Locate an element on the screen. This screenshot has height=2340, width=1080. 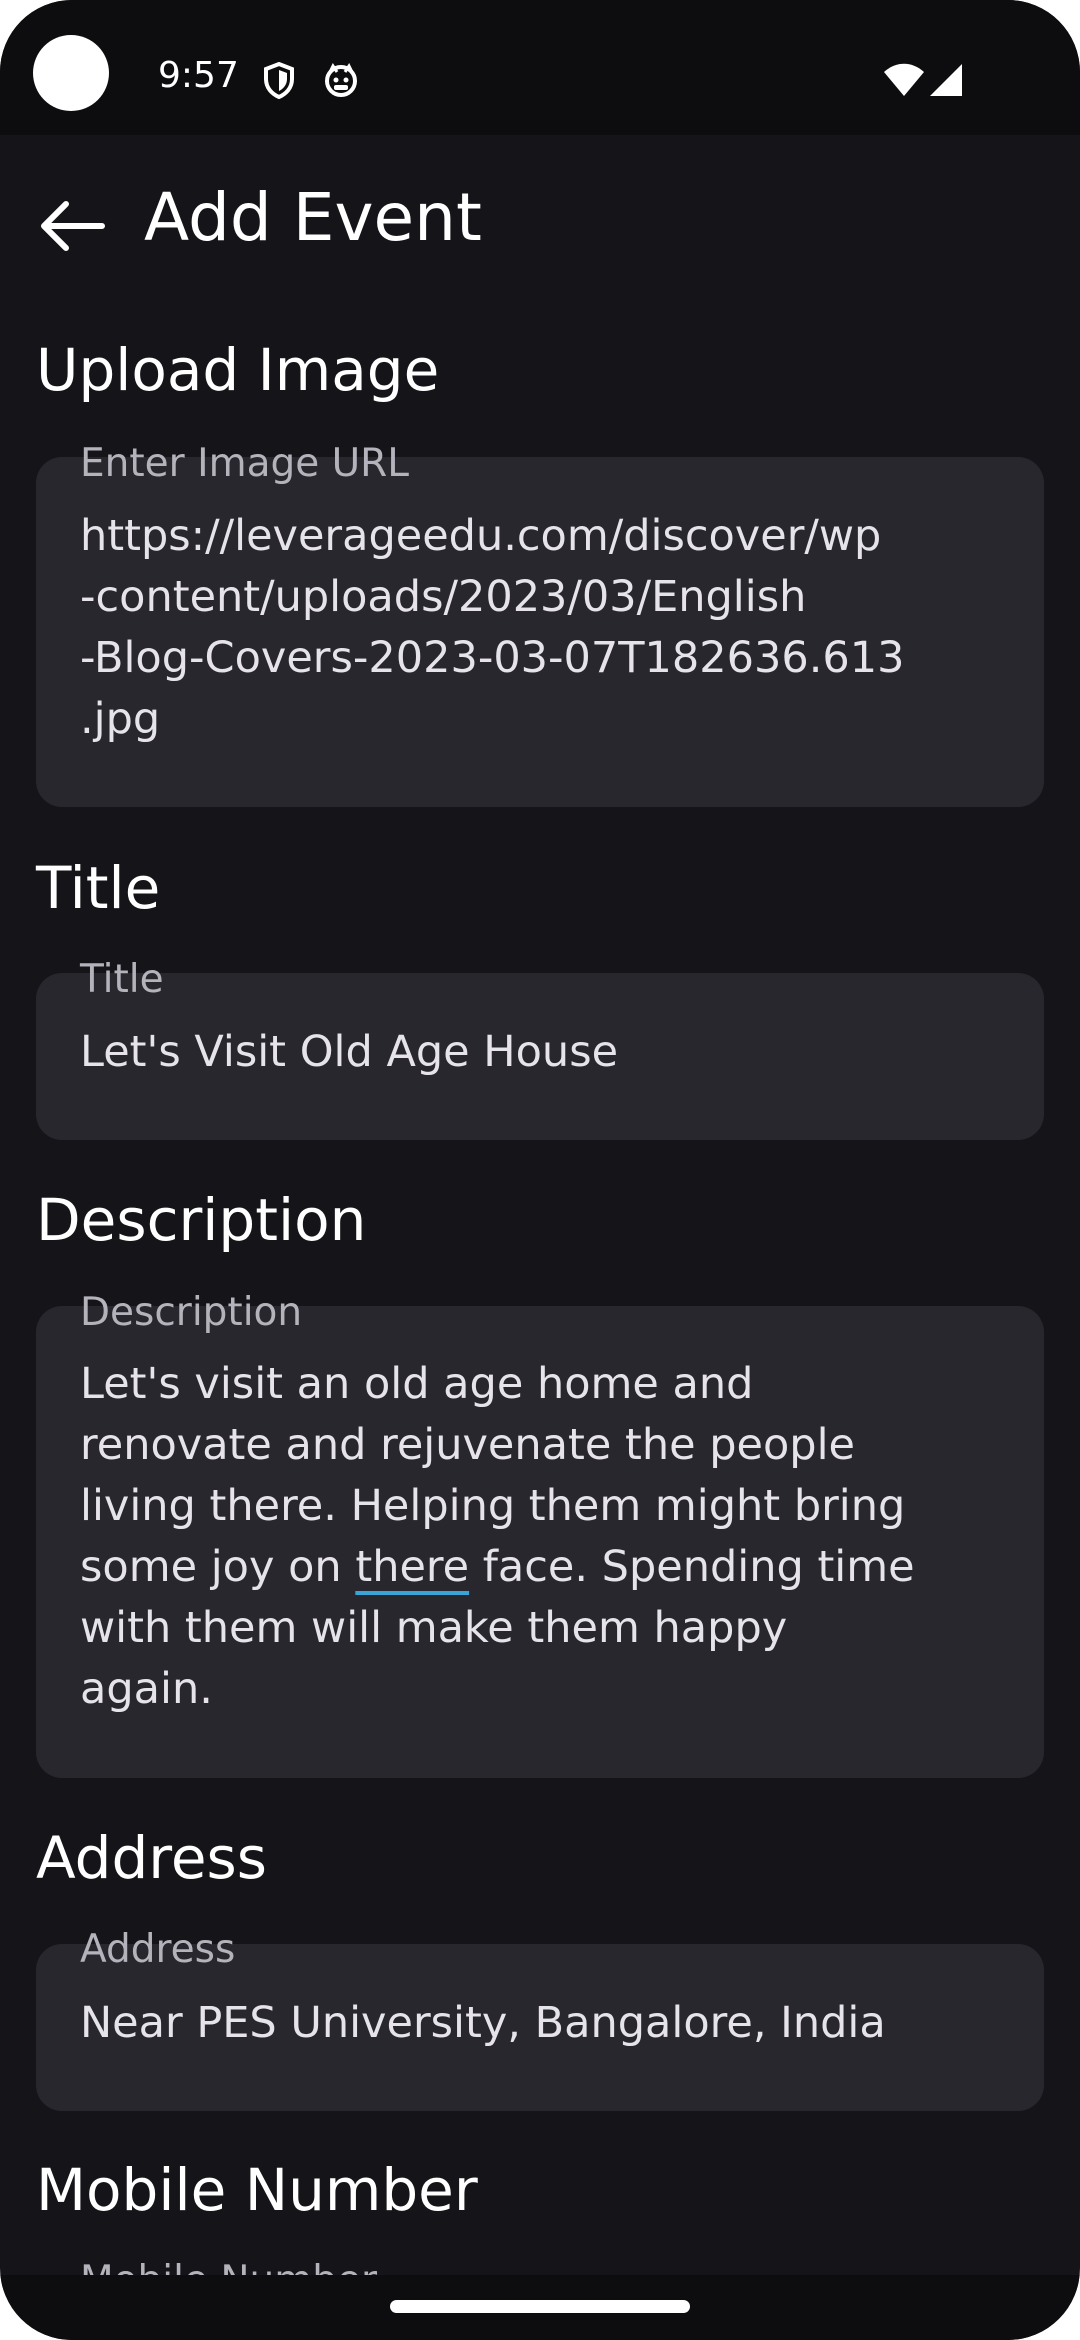
signal-icon is located at coordinates (946, 82).